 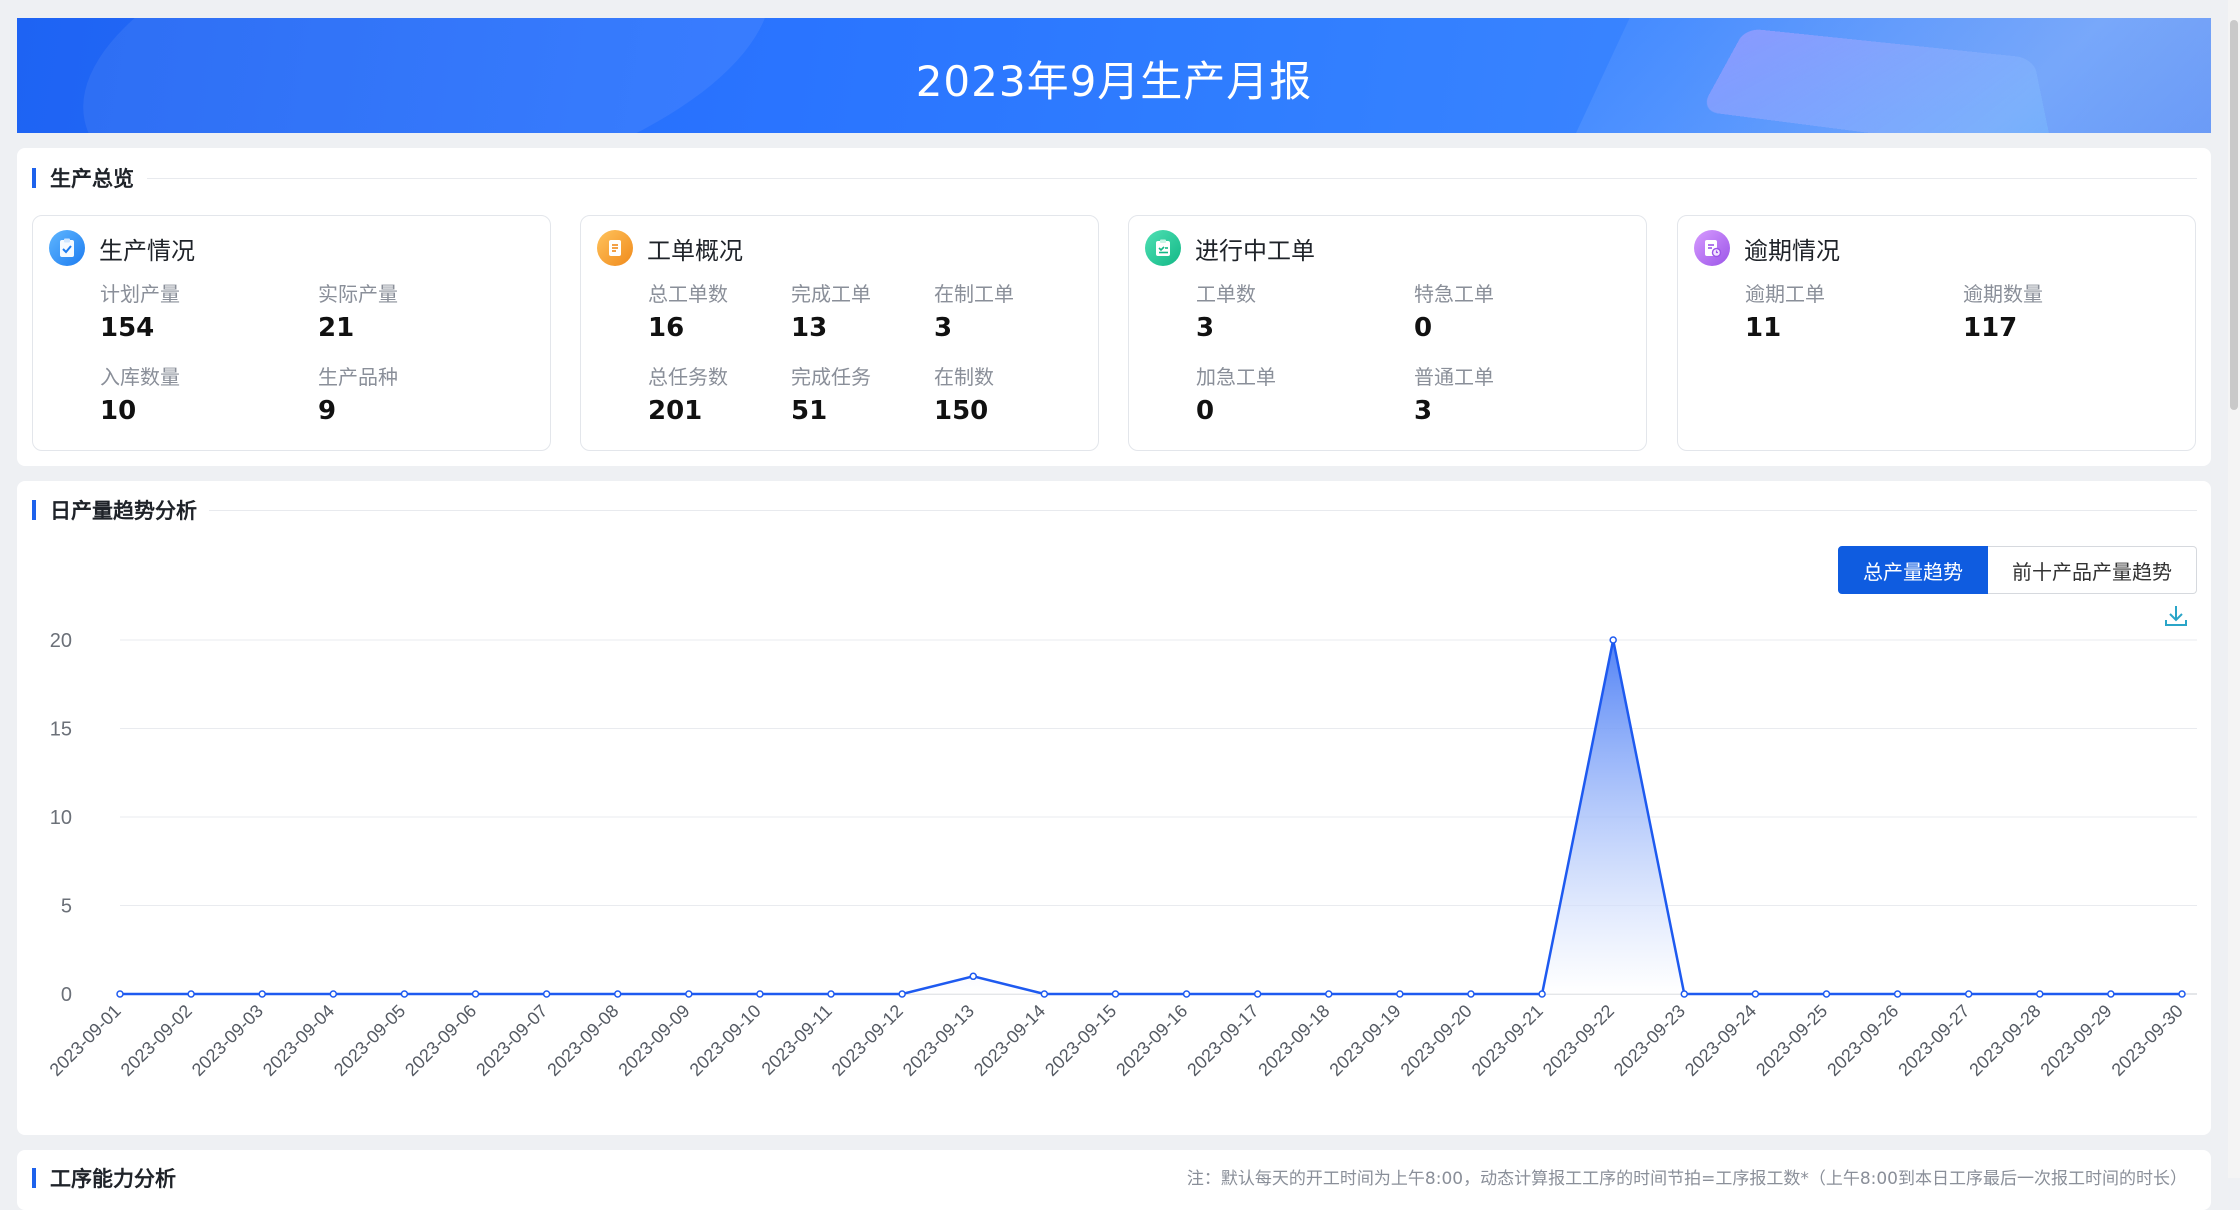 What do you see at coordinates (61, 818) in the screenshot?
I see `y-tick-label: 10` at bounding box center [61, 818].